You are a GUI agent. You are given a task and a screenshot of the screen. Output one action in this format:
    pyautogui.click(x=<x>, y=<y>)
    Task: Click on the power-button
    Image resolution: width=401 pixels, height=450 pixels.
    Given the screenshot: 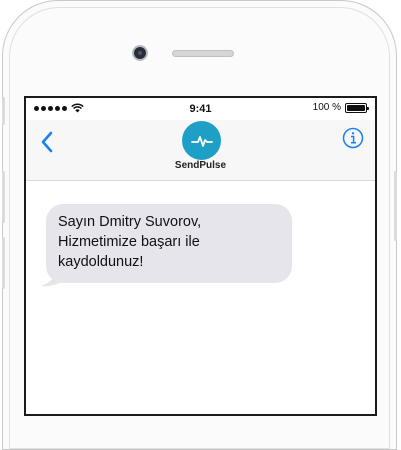 What is the action you would take?
    pyautogui.click(x=395, y=206)
    